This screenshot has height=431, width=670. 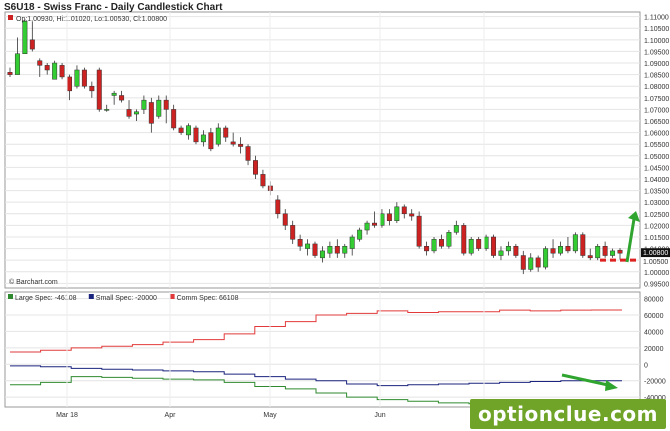 What do you see at coordinates (656, 99) in the screenshot?
I see `candle-y-tick-label: 1.07500` at bounding box center [656, 99].